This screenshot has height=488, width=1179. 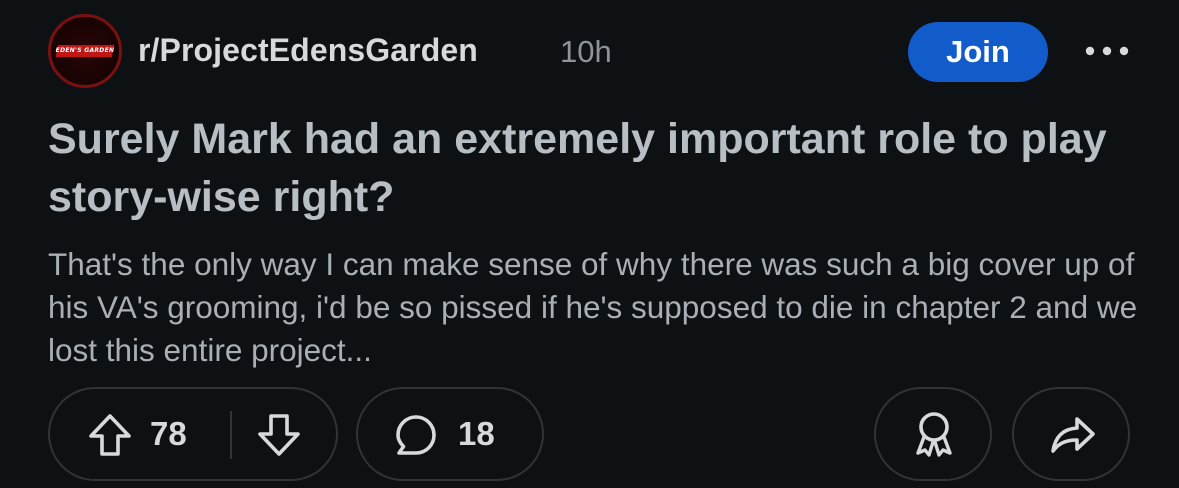 I want to click on join-button: Join, so click(x=978, y=52).